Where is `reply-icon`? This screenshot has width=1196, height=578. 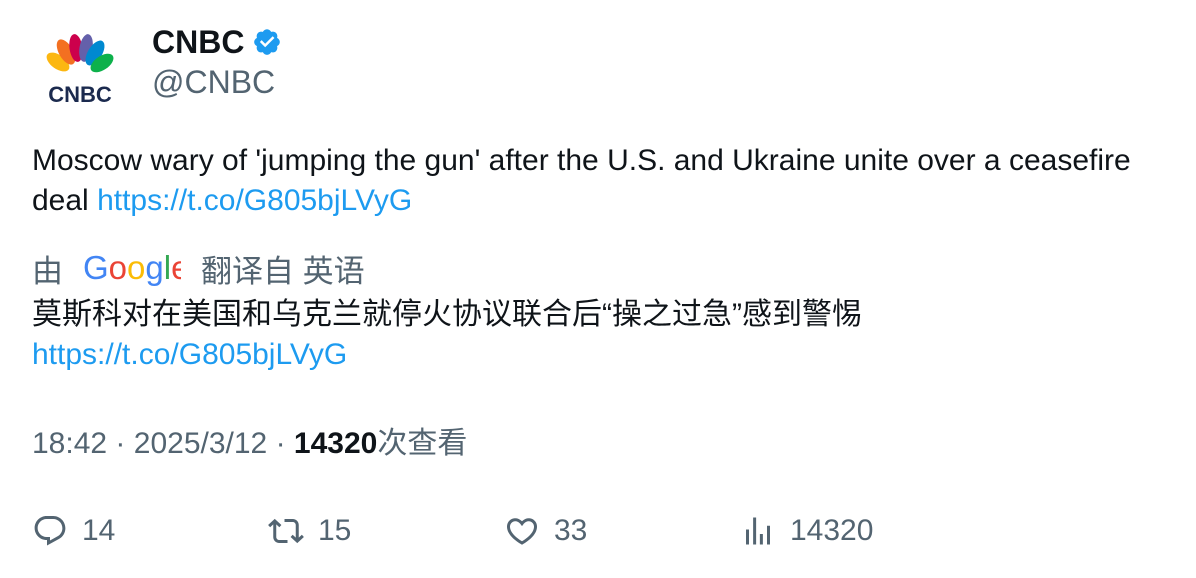
reply-icon is located at coordinates (50, 531).